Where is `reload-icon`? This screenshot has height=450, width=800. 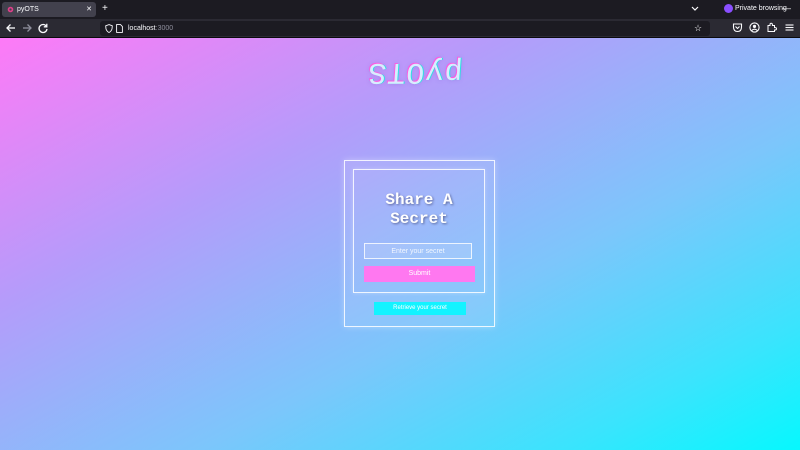 reload-icon is located at coordinates (43, 28).